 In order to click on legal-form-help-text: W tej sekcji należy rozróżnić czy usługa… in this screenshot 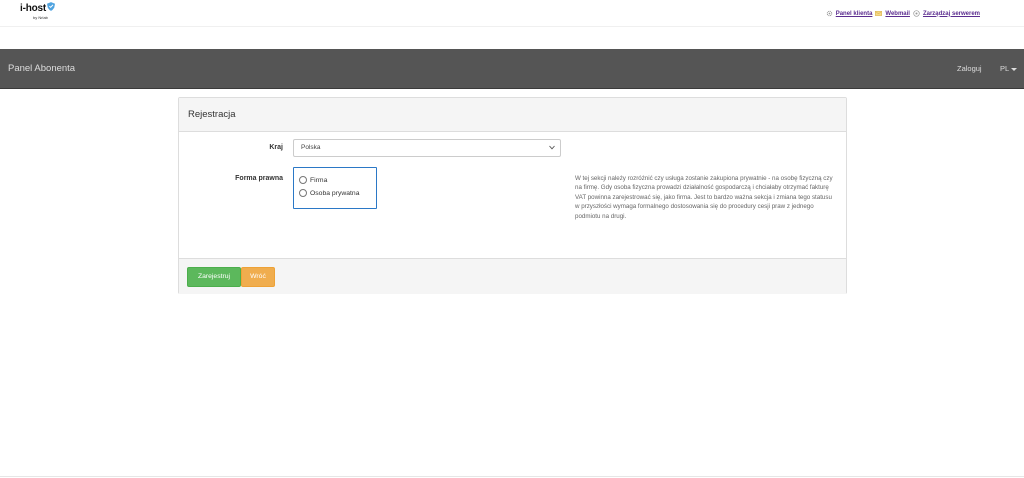, I will do `click(704, 197)`.